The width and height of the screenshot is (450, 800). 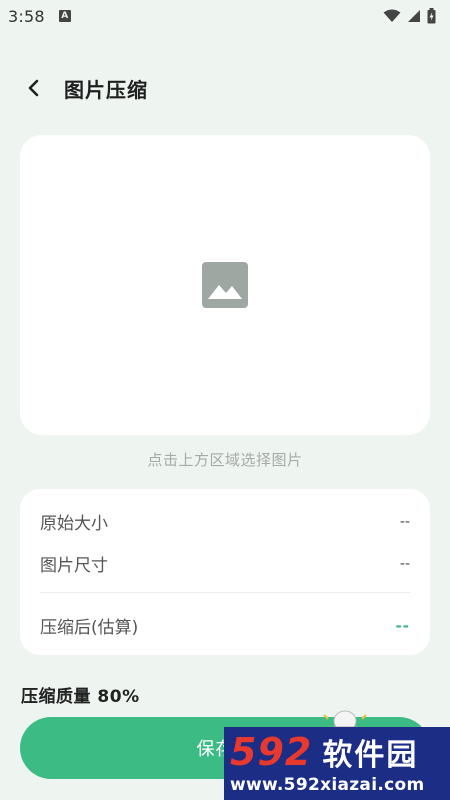 I want to click on watermark-logo: 592 软件园 www.592xiazai.com, so click(x=337, y=763).